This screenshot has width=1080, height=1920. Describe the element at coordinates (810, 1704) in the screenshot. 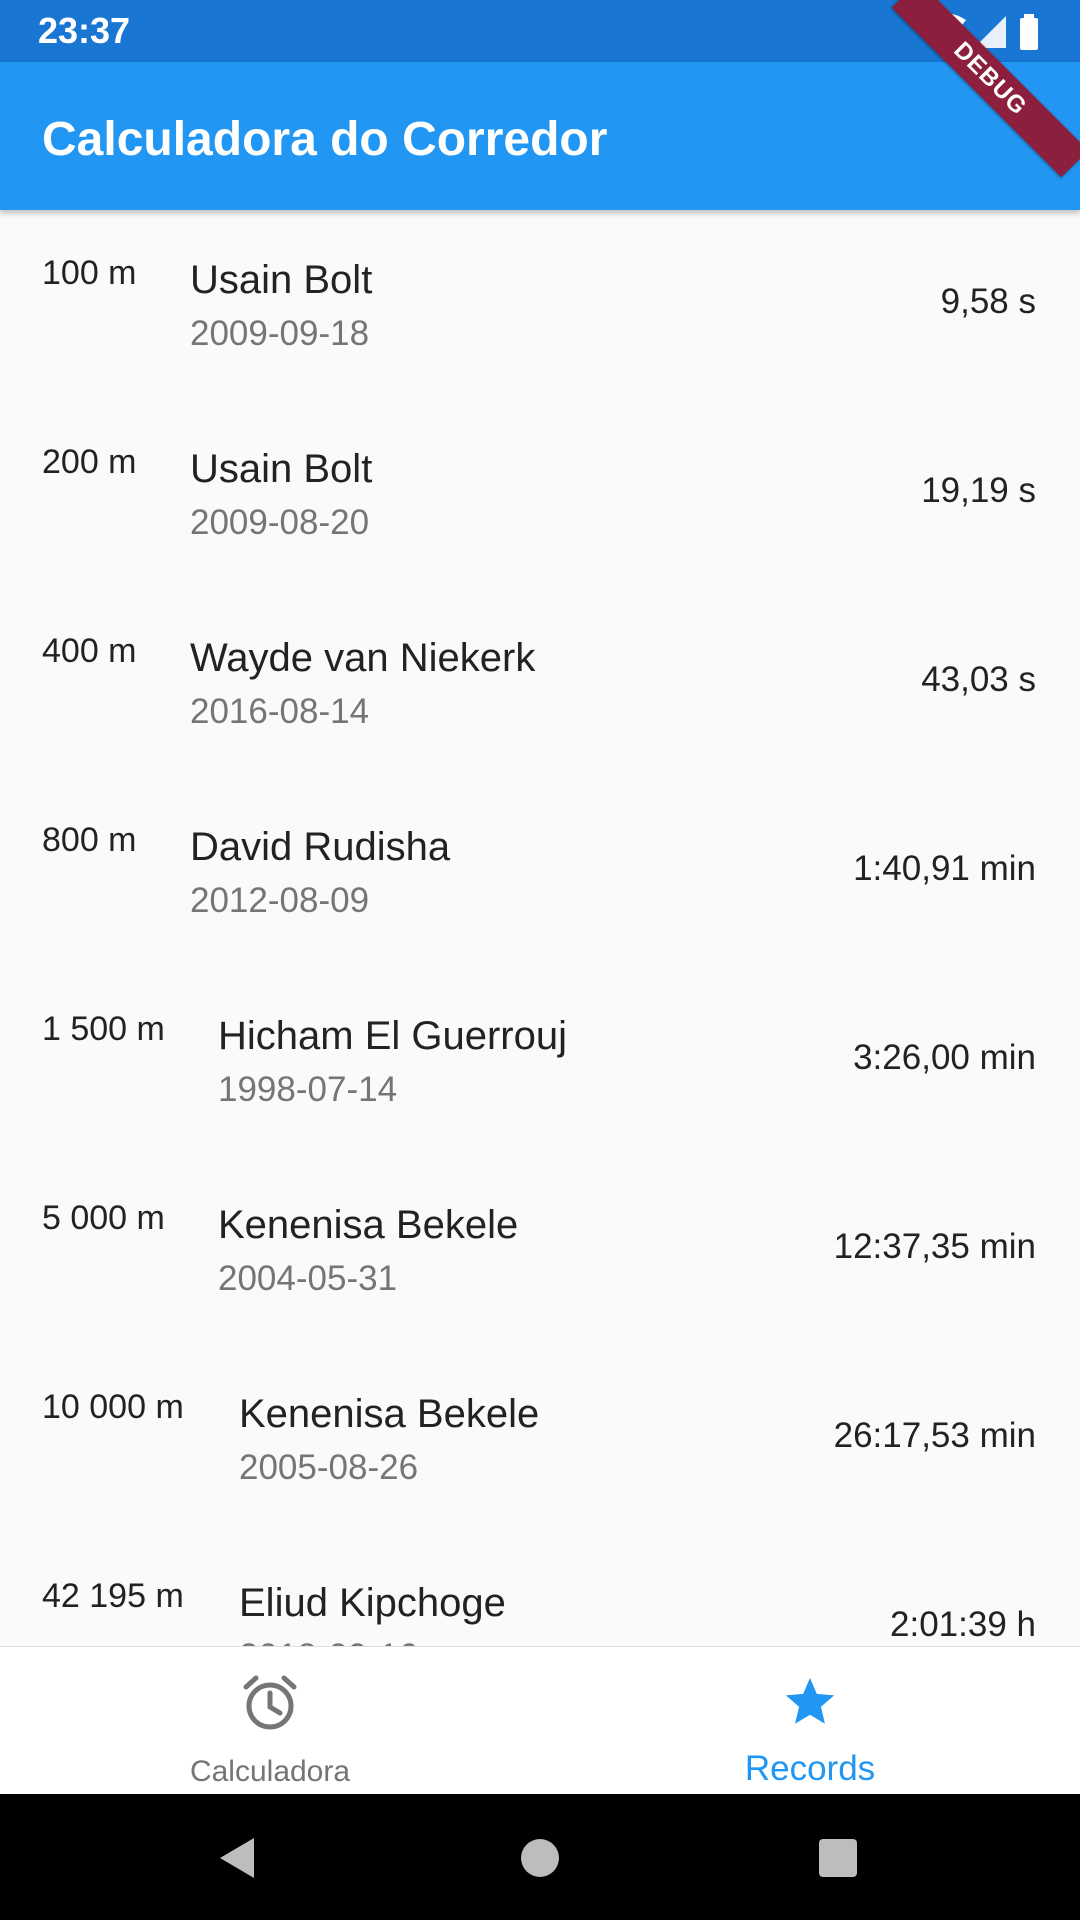

I see `star-icon` at that location.